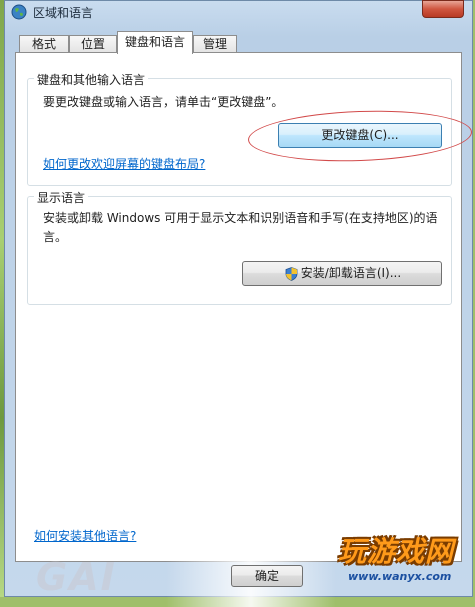 This screenshot has width=475, height=607. What do you see at coordinates (44, 44) in the screenshot?
I see `tab-format: 格式` at bounding box center [44, 44].